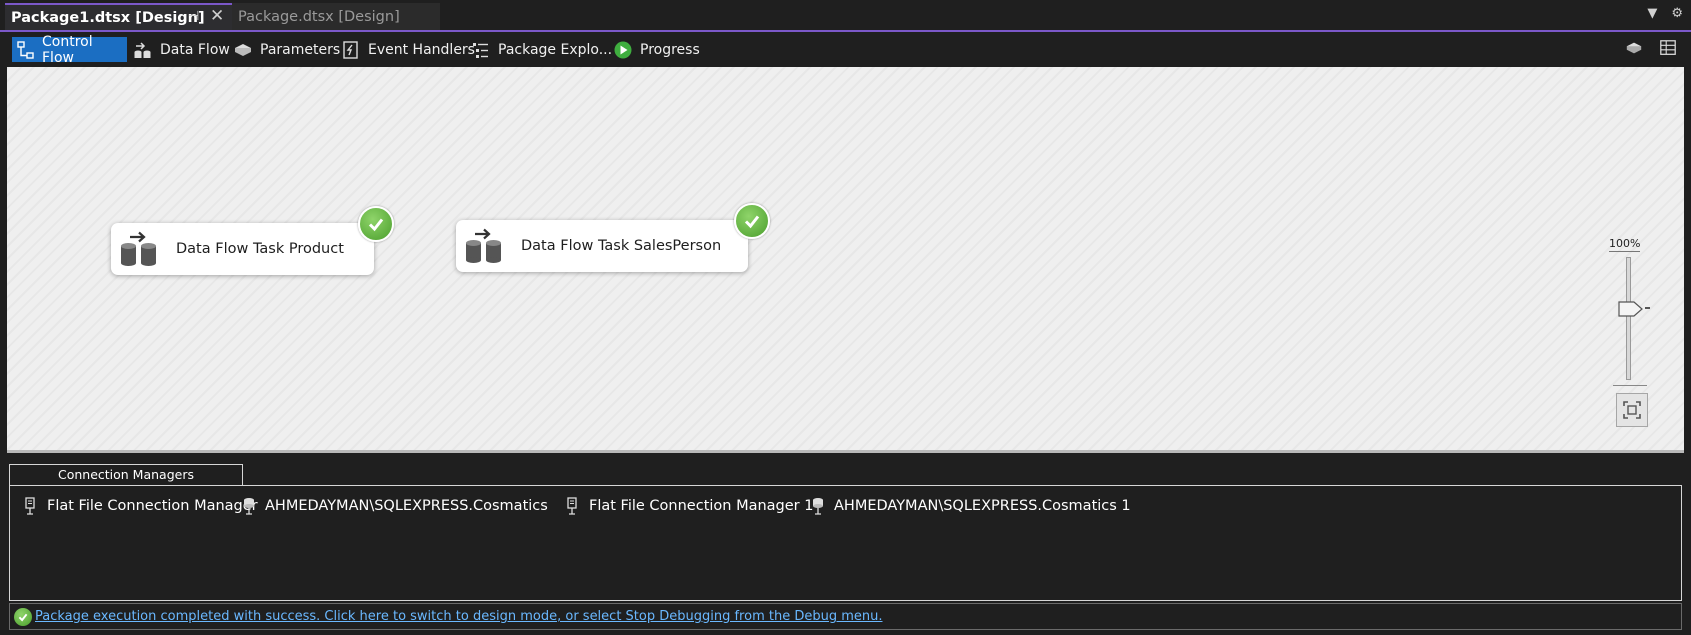 The height and width of the screenshot is (635, 1691). I want to click on doc-tab-label: Package1.dtsx [Design], so click(108, 17).